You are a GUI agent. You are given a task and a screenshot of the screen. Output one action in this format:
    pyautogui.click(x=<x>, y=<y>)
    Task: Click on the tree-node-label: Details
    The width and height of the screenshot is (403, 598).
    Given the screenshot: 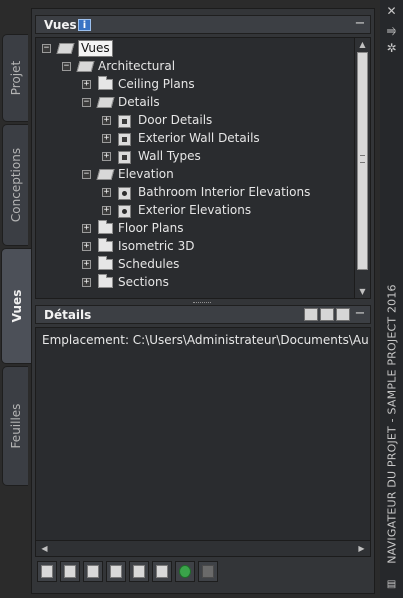 What is the action you would take?
    pyautogui.click(x=139, y=102)
    